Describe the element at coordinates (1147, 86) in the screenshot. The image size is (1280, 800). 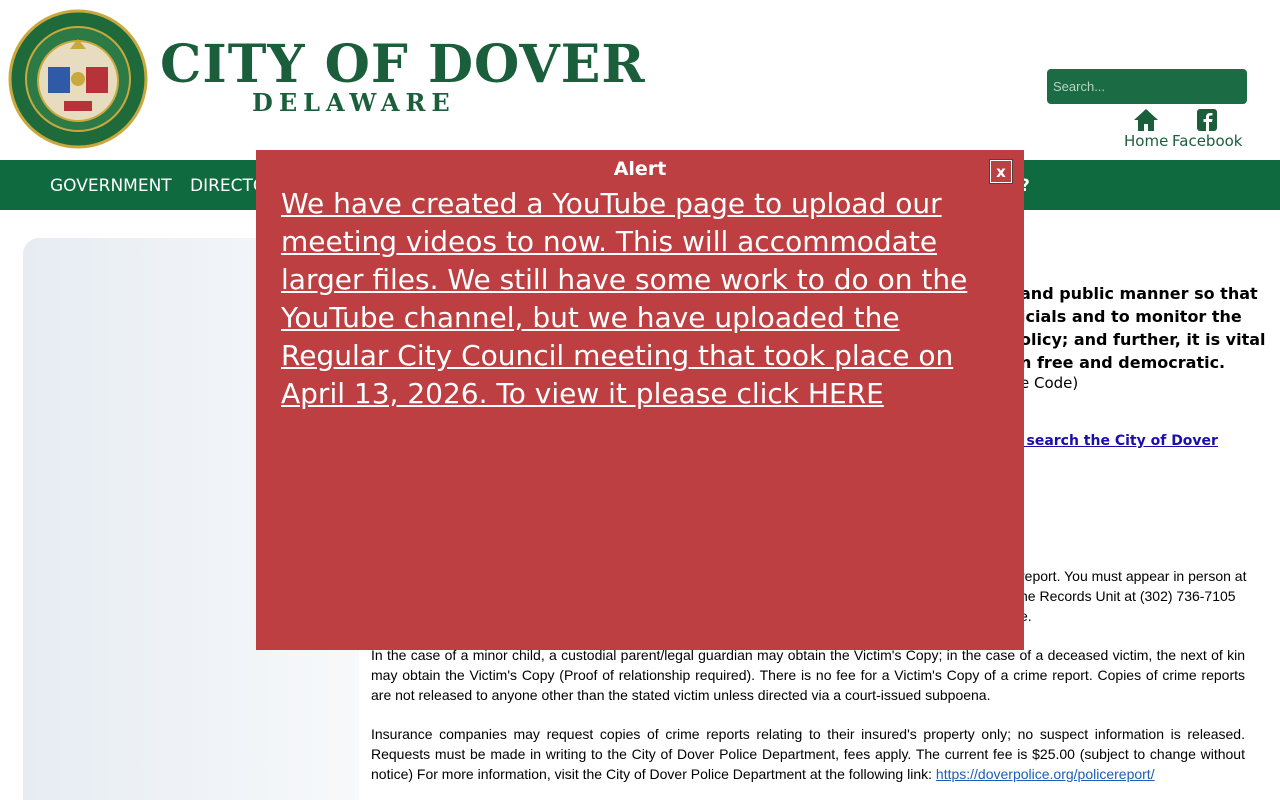
I see `search-input` at that location.